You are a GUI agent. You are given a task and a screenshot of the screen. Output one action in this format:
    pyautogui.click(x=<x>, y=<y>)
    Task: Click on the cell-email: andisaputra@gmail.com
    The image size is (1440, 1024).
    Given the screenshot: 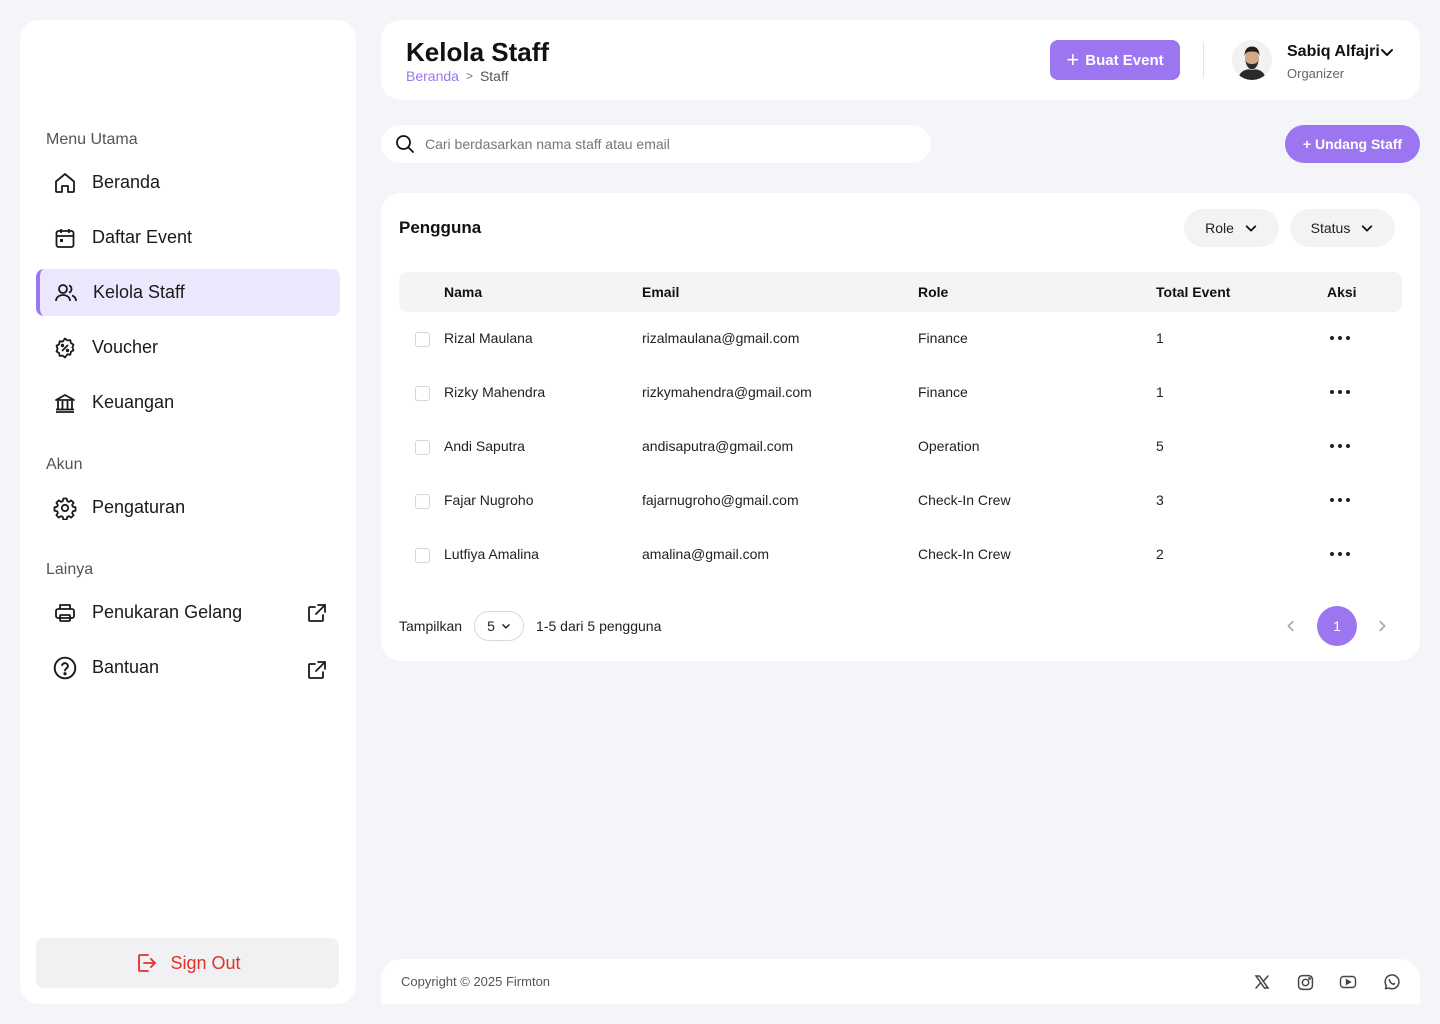 What is the action you would take?
    pyautogui.click(x=718, y=446)
    